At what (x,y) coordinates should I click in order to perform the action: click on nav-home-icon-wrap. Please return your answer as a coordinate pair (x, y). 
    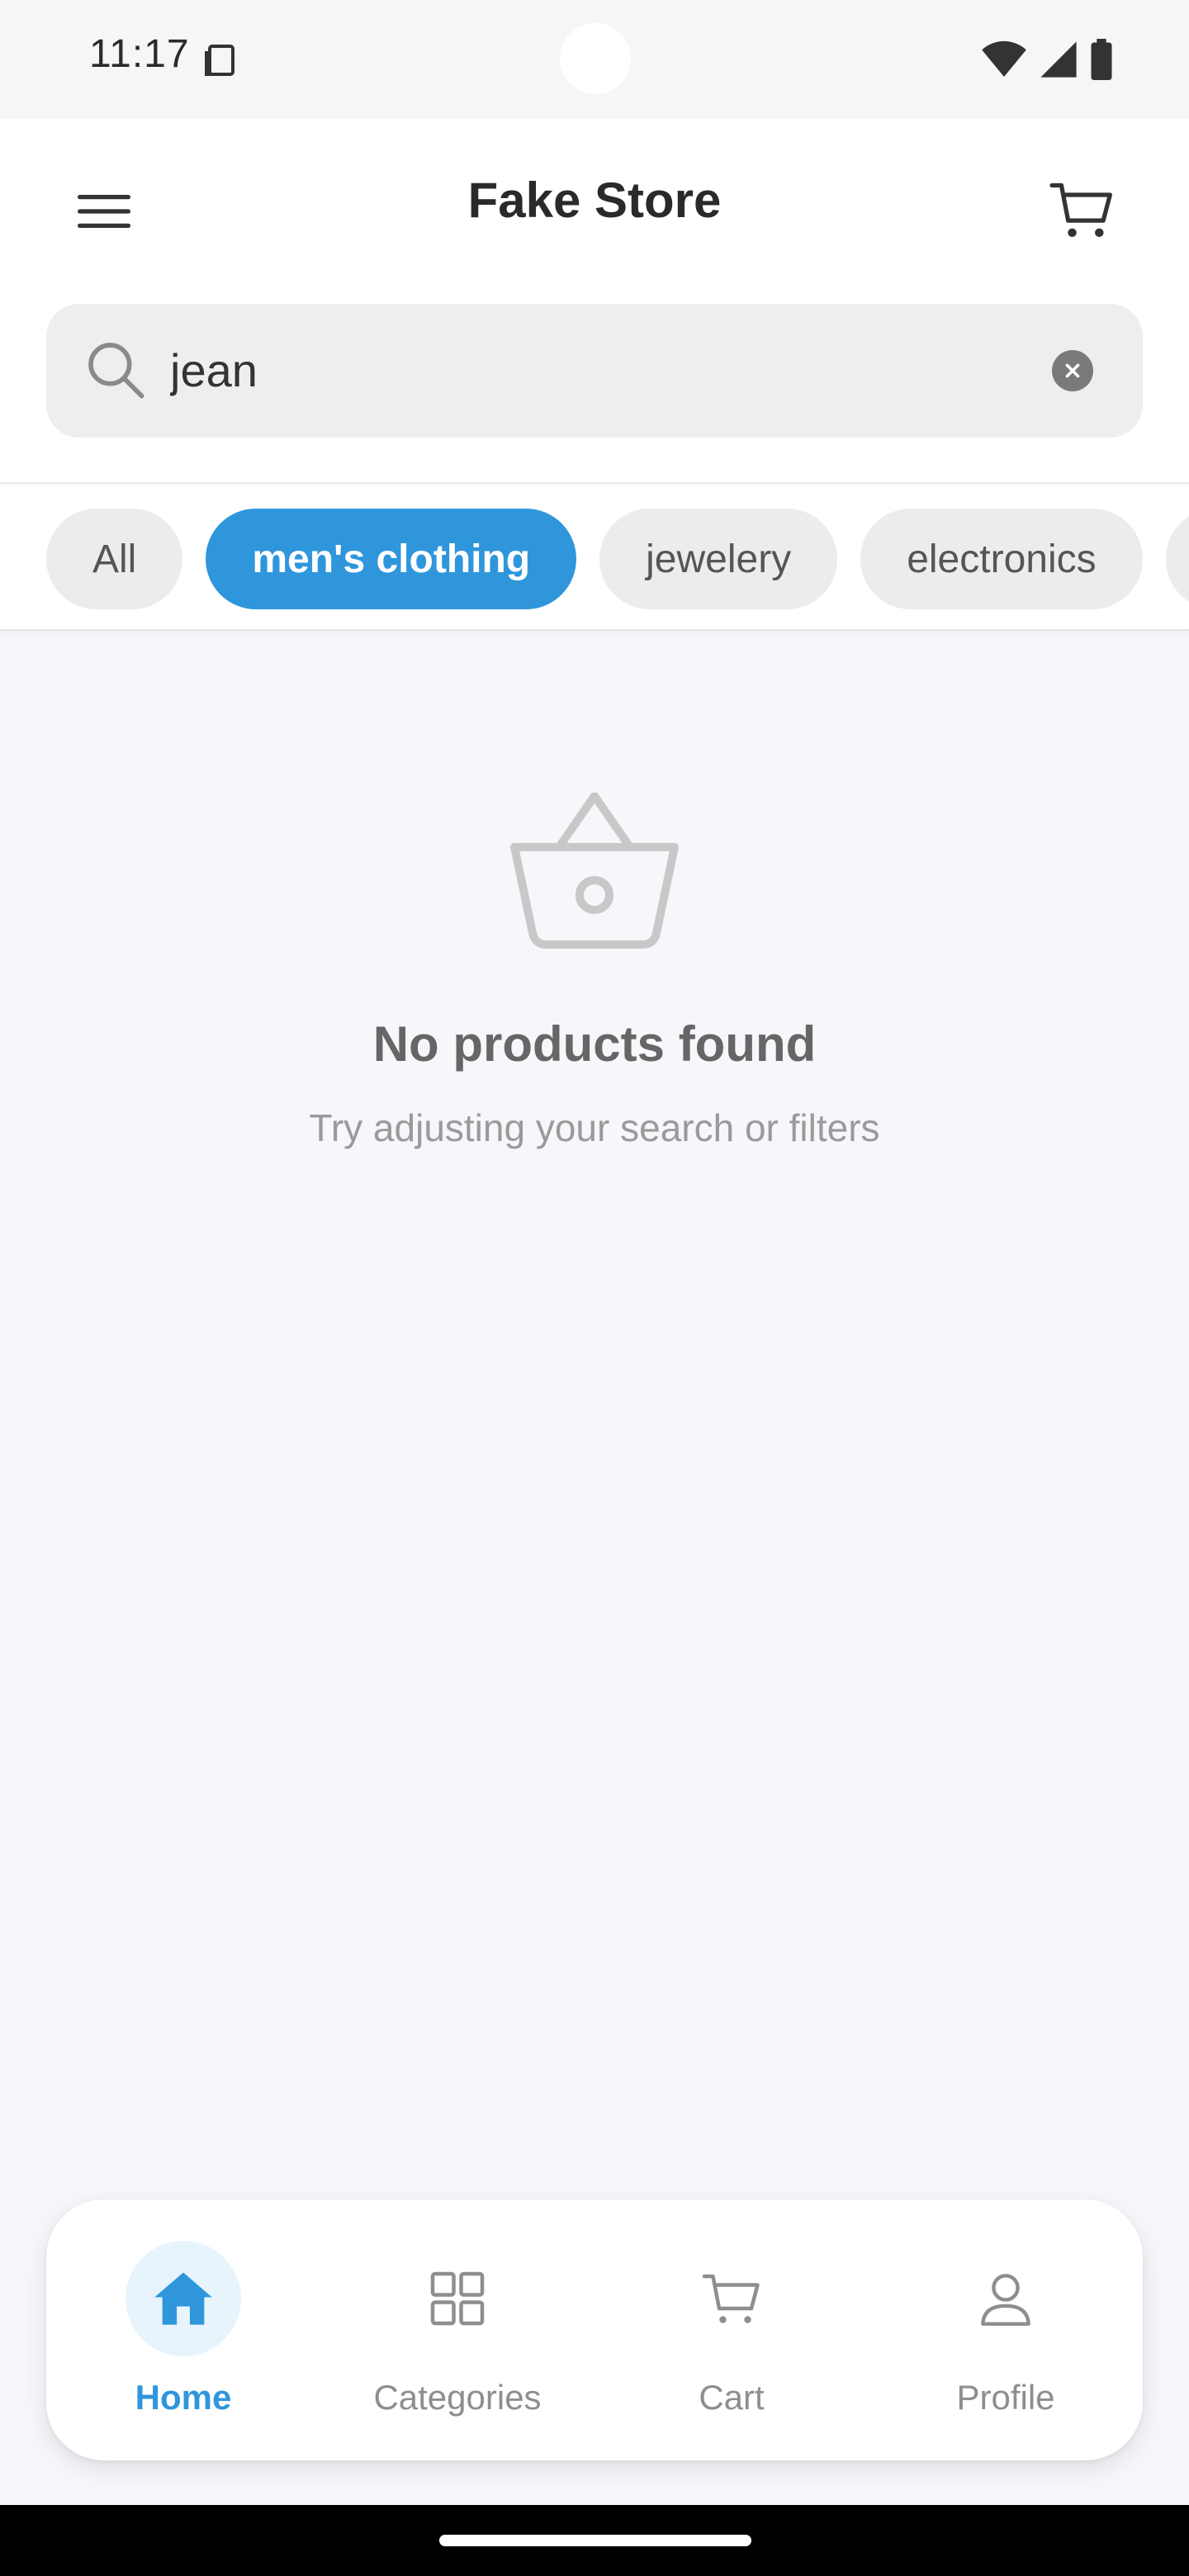
    Looking at the image, I should click on (183, 2298).